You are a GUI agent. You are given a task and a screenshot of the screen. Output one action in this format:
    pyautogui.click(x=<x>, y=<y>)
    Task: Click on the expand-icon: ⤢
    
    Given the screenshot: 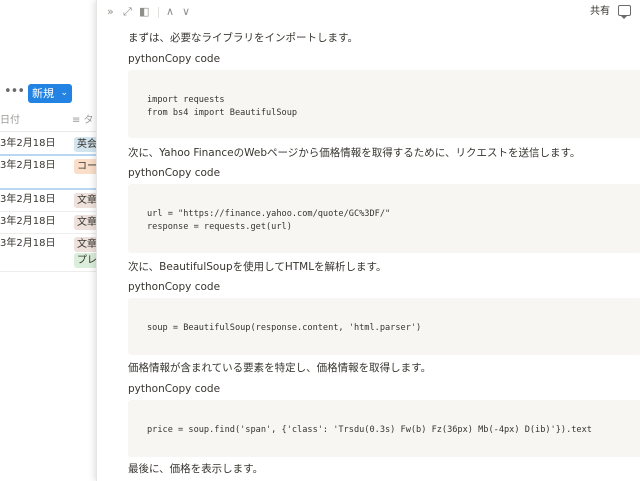 What is the action you would take?
    pyautogui.click(x=127, y=12)
    